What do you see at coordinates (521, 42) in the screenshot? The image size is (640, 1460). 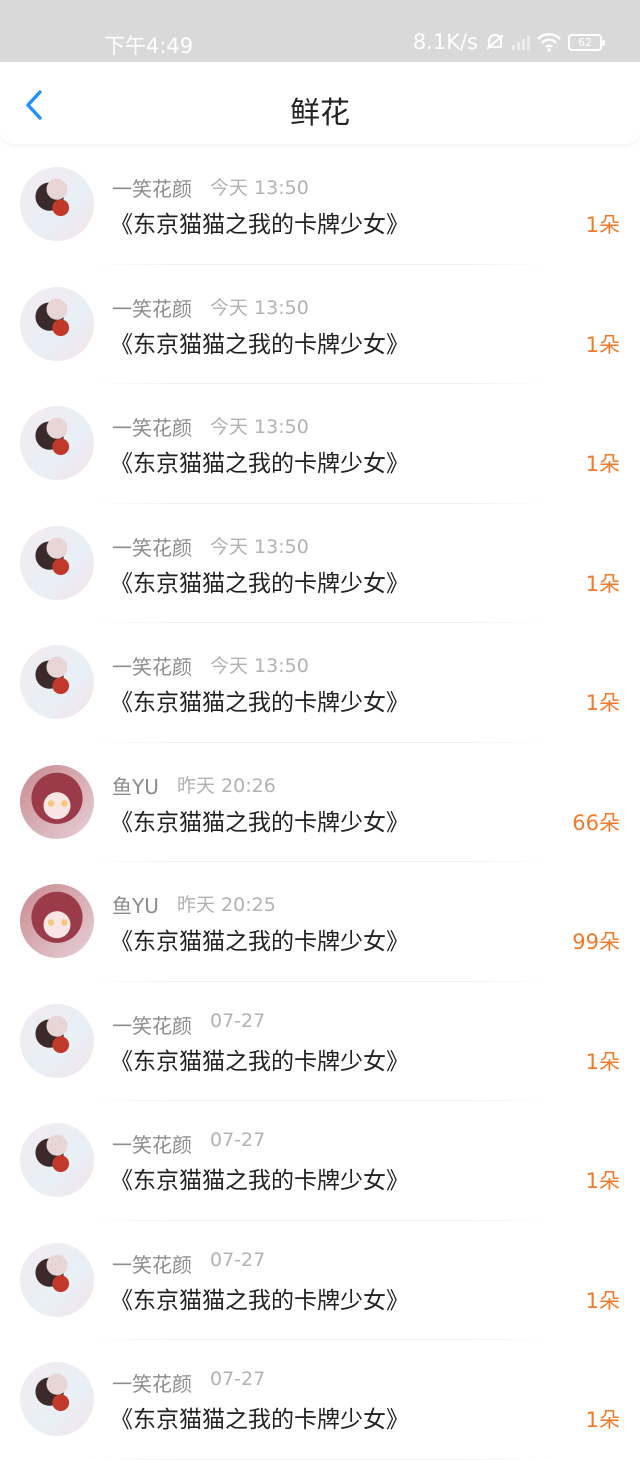 I see `signal-icon` at bounding box center [521, 42].